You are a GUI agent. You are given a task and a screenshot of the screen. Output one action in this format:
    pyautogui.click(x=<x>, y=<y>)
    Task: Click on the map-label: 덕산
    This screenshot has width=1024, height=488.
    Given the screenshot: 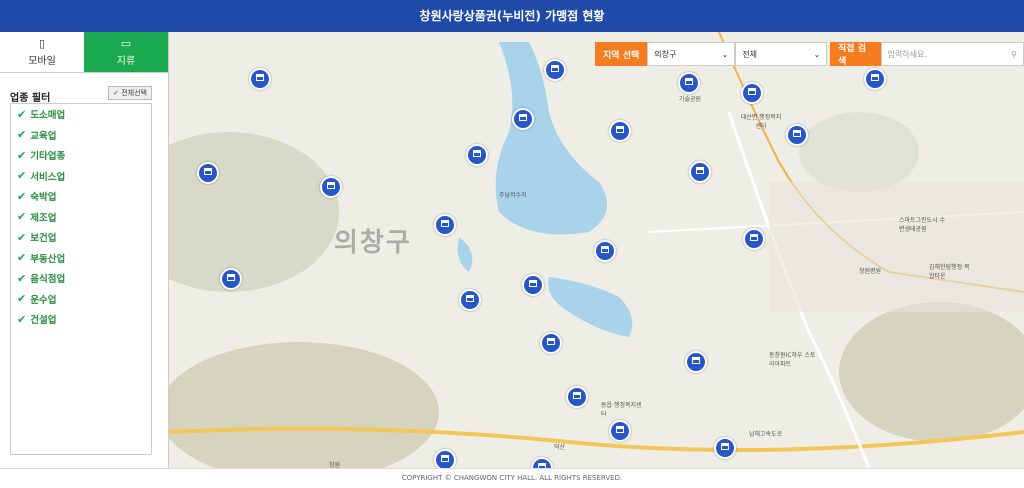 What is the action you would take?
    pyautogui.click(x=560, y=447)
    